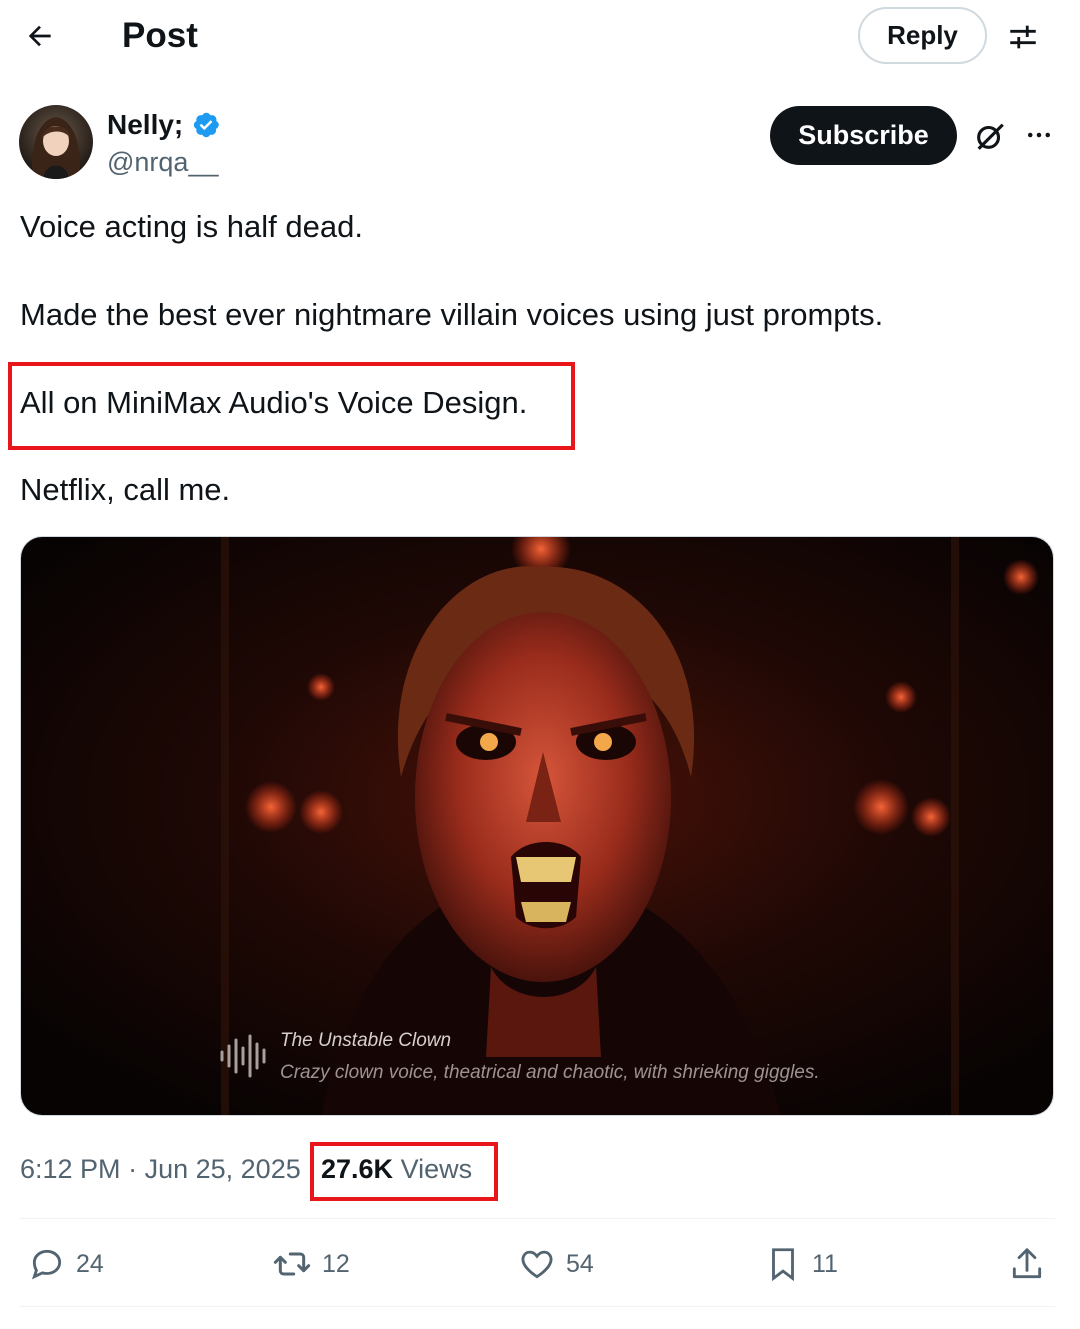 This screenshot has height=1329, width=1080. I want to click on grok-icon, so click(990, 136).